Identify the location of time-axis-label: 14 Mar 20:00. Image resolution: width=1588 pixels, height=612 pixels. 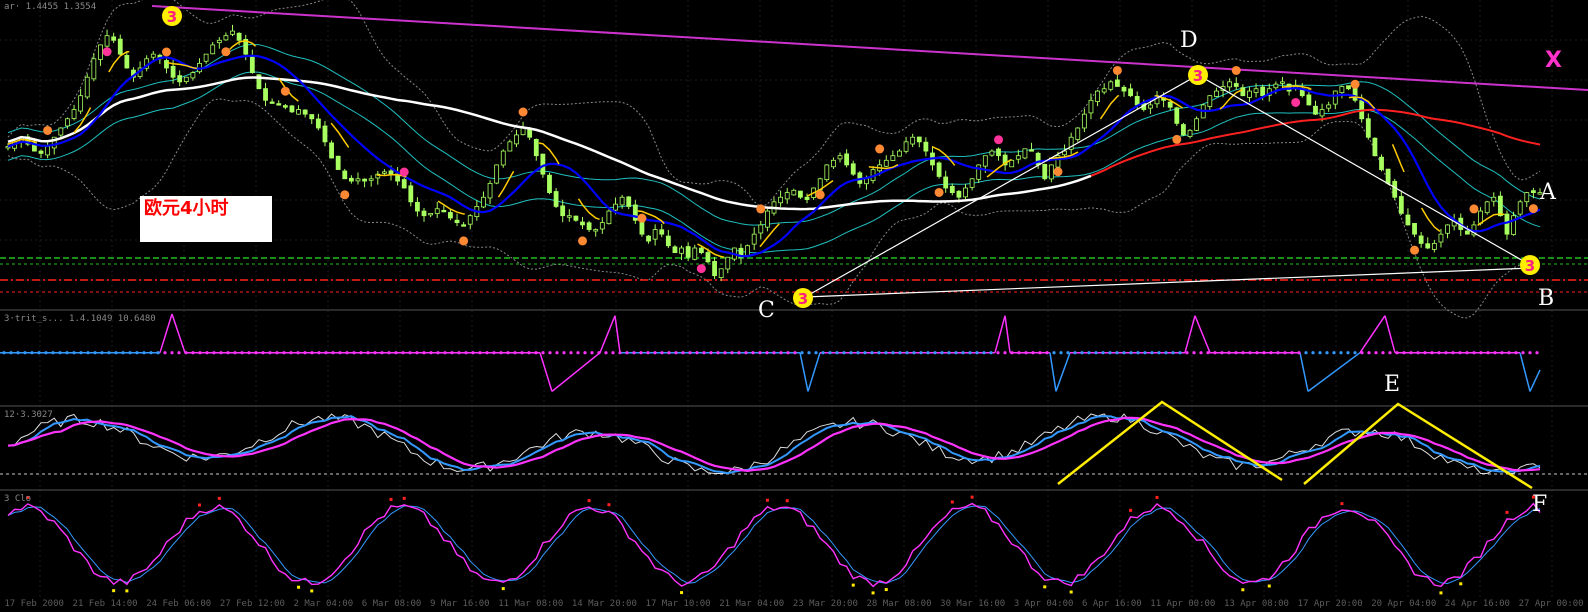
(604, 604).